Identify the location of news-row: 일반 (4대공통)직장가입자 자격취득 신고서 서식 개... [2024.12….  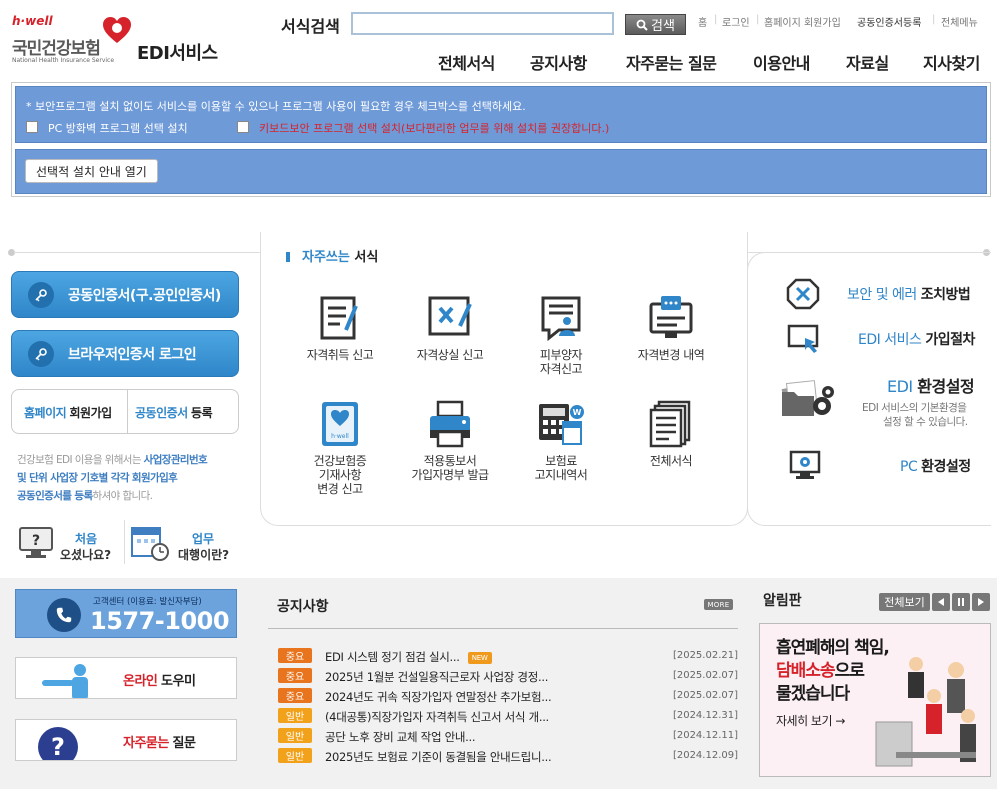
(508, 716).